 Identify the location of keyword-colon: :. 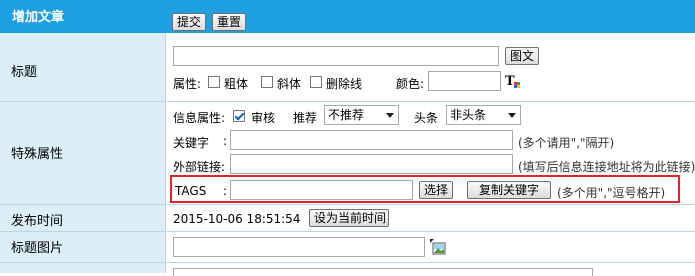
(225, 141).